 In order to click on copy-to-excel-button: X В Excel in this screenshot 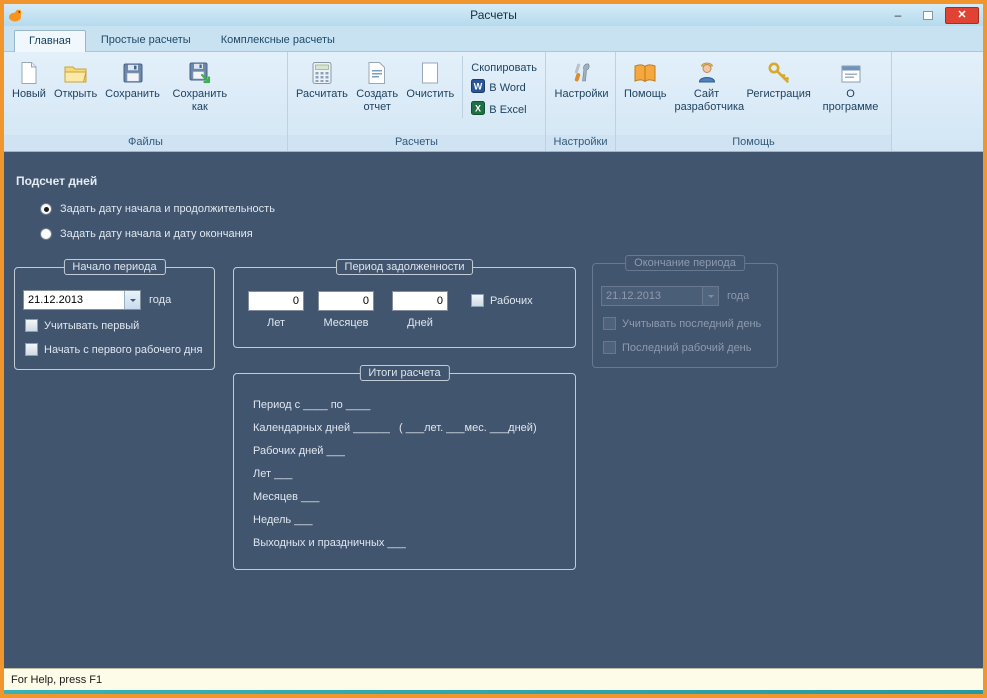, I will do `click(499, 109)`.